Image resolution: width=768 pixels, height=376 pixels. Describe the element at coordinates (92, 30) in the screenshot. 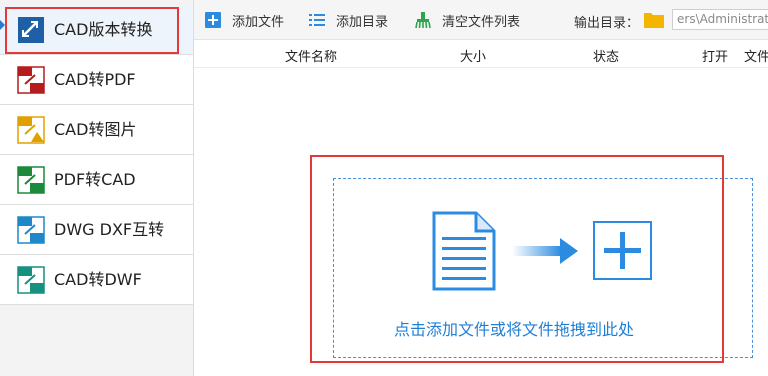

I see `highlight-box-sidebar` at that location.